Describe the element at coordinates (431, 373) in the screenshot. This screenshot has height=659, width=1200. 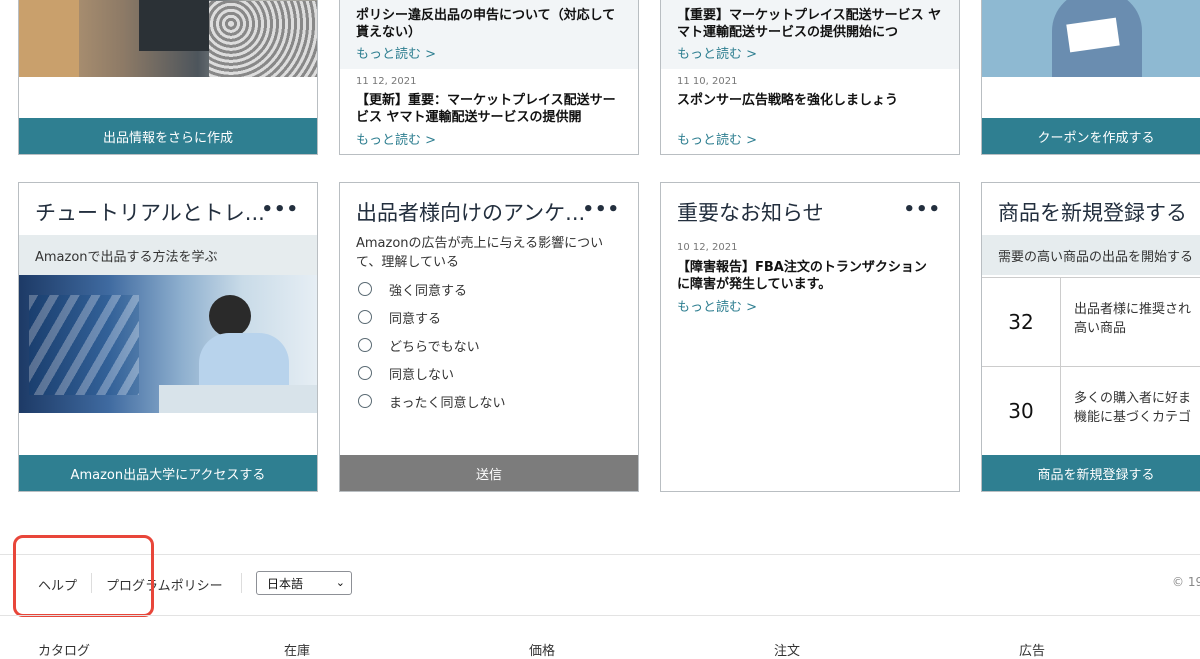
I see `survey-option: 同意しない` at that location.